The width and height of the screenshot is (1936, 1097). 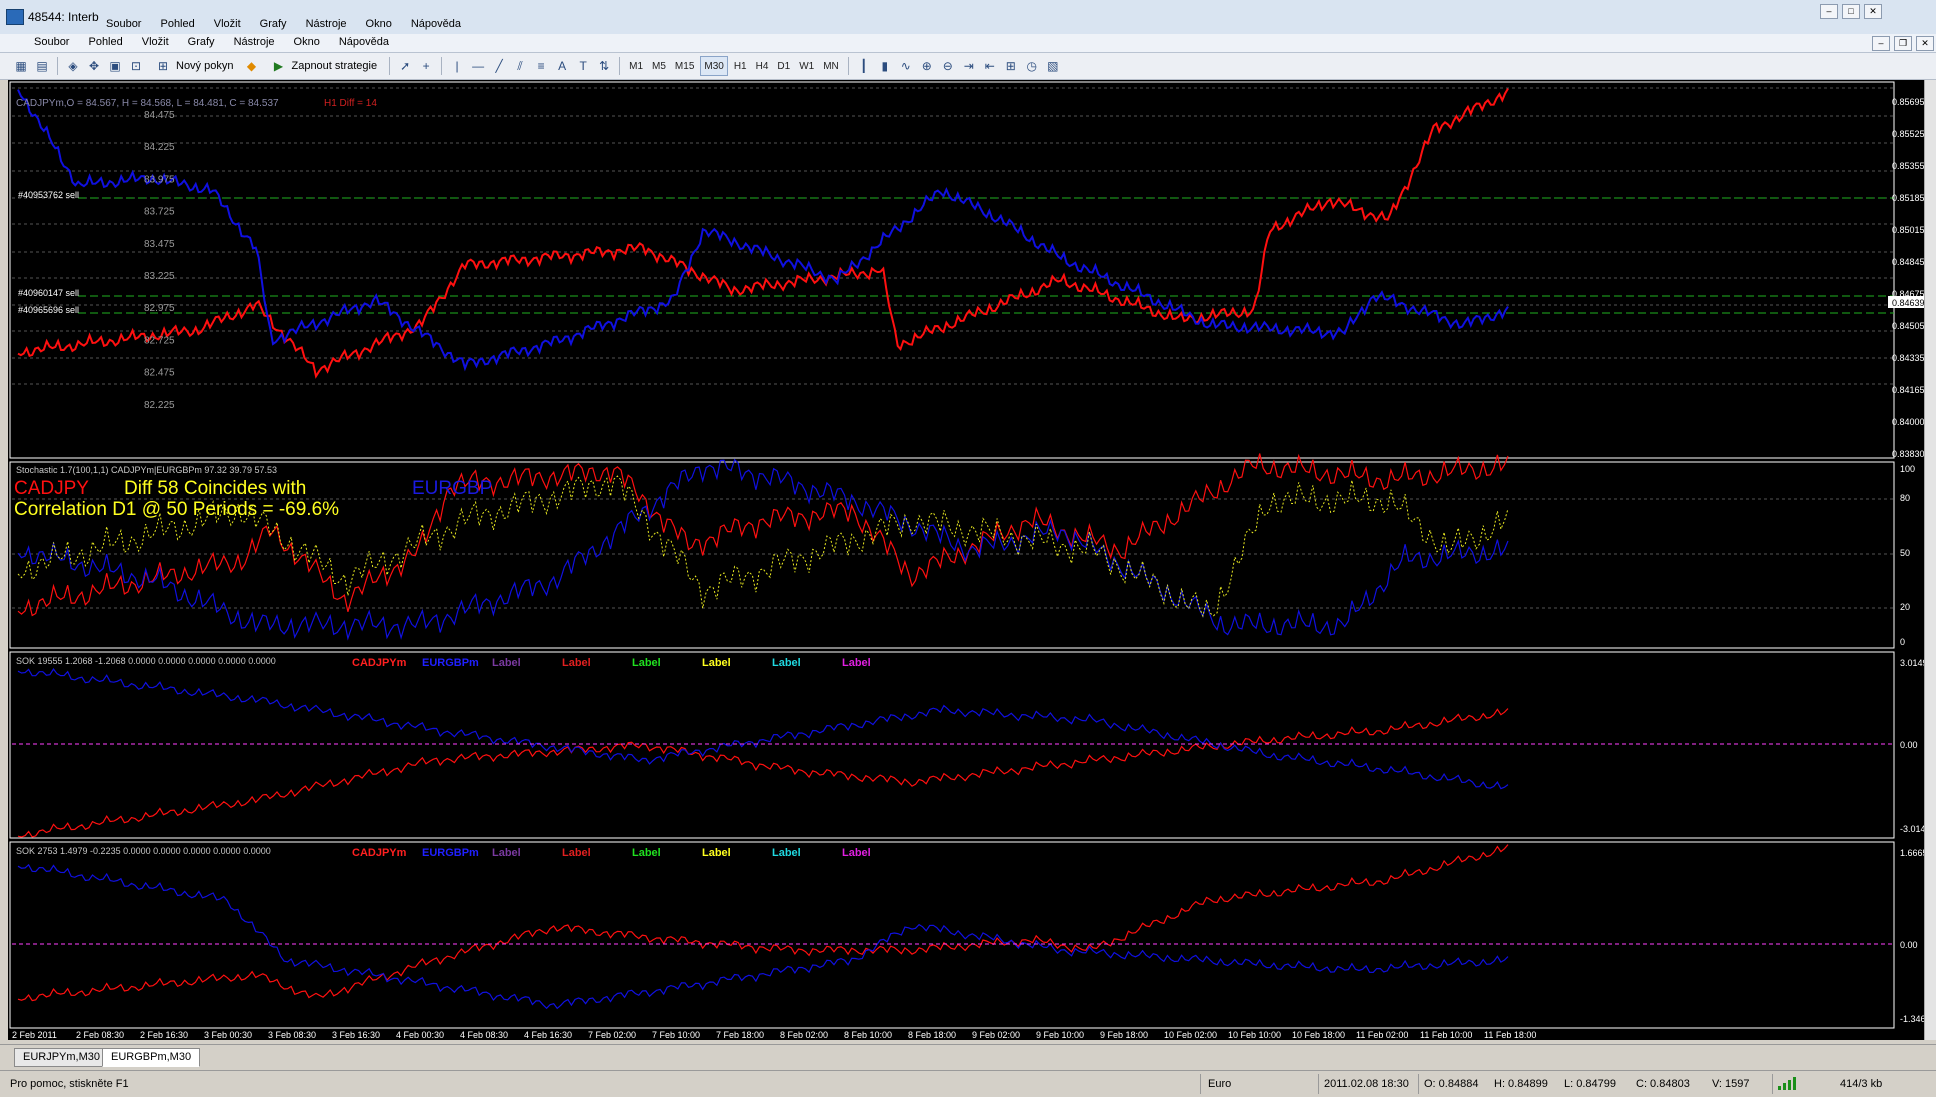 What do you see at coordinates (205, 66) in the screenshot?
I see `new-order-label: Nový pokyn` at bounding box center [205, 66].